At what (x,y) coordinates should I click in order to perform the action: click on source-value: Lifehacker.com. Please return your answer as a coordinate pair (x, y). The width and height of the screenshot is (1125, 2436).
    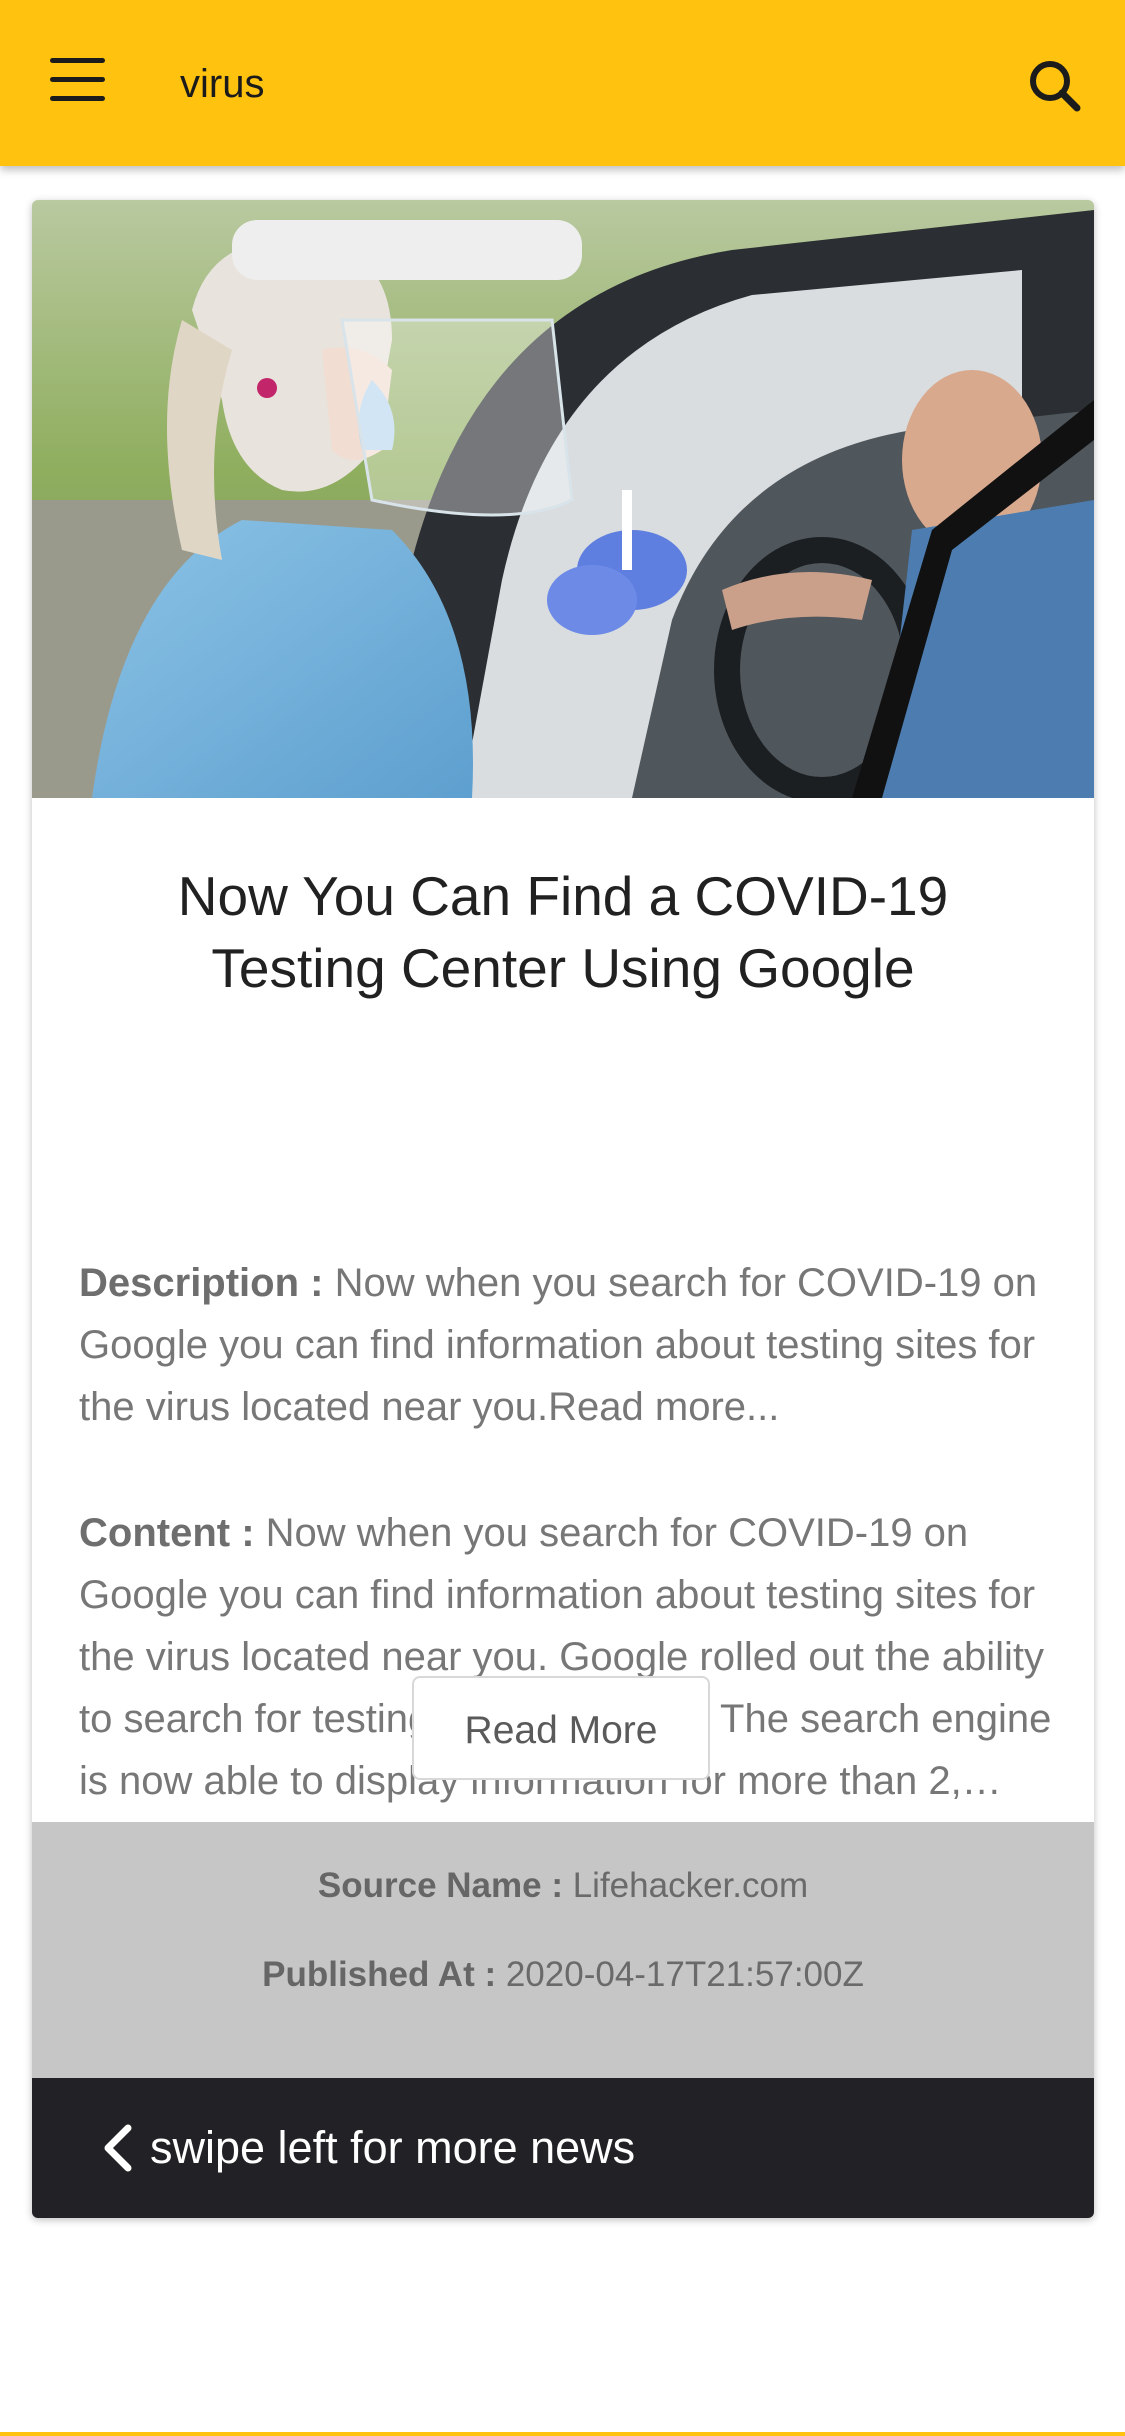
    Looking at the image, I should click on (685, 1885).